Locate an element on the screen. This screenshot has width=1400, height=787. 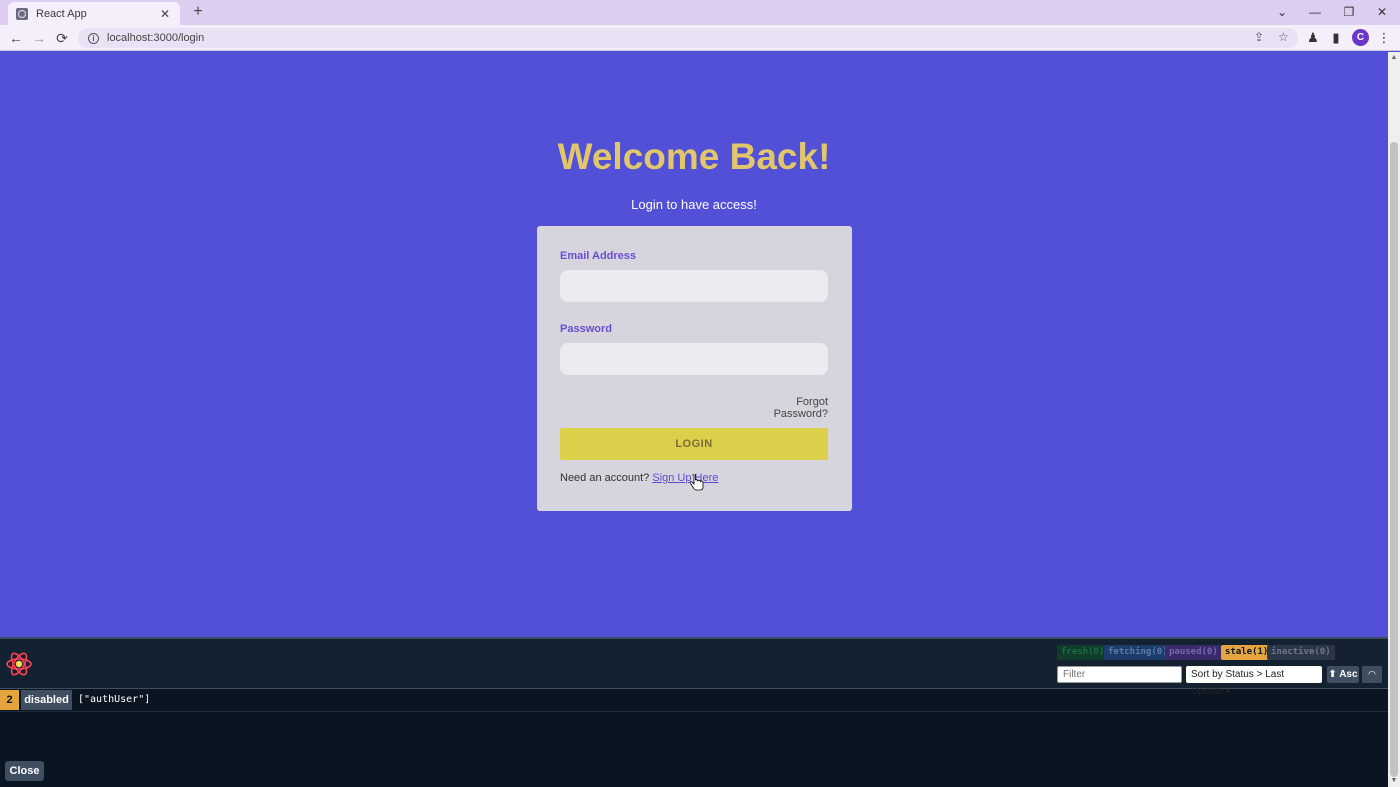
share-icon: ⇪ is located at coordinates (1259, 37).